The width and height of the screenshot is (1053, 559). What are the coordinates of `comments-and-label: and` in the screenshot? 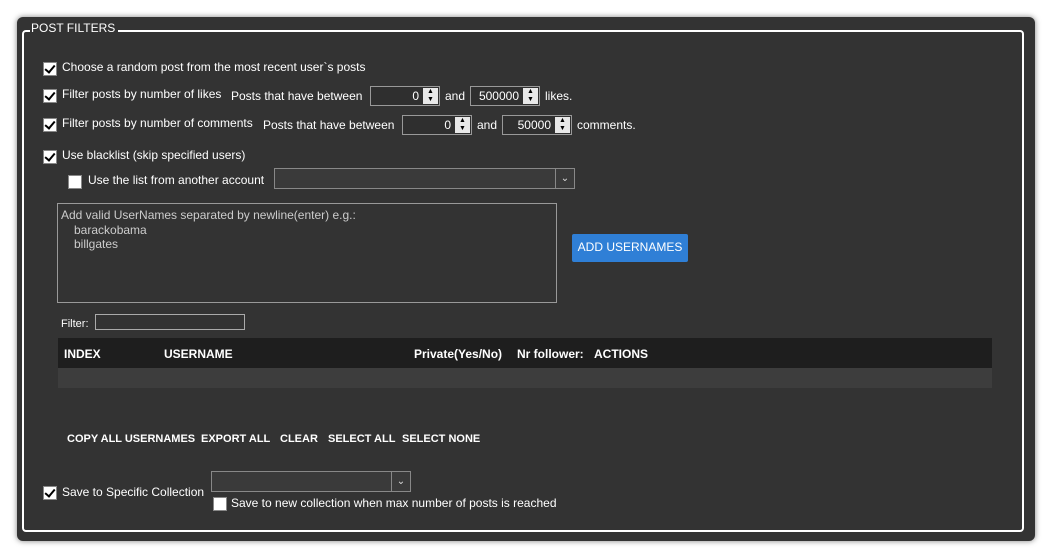 It's located at (487, 125).